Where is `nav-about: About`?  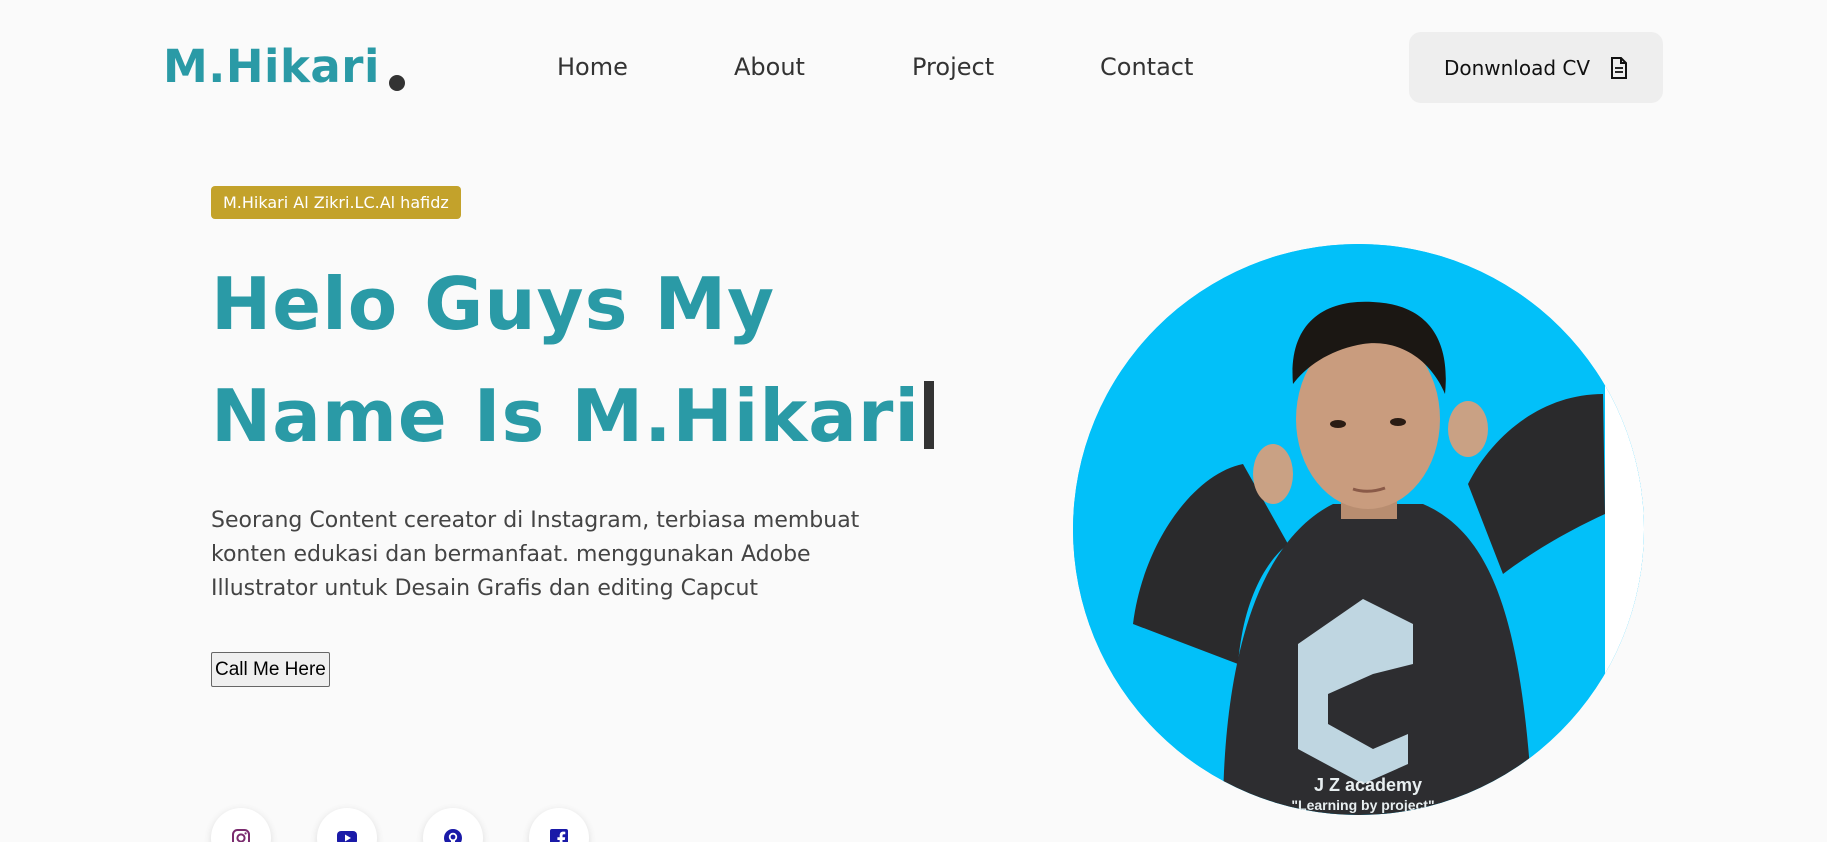
nav-about: About is located at coordinates (823, 67).